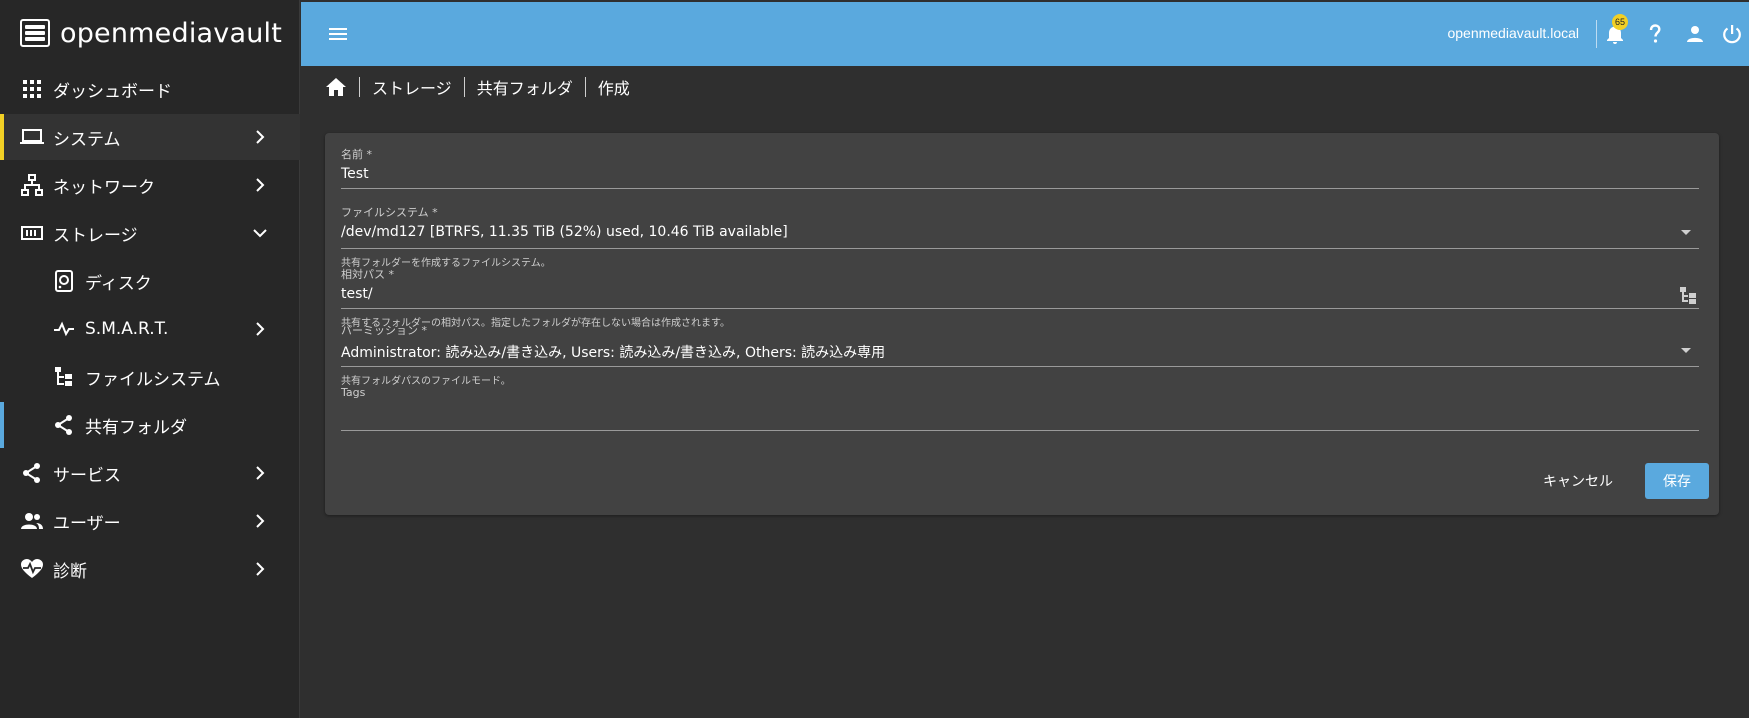 This screenshot has height=718, width=1749. I want to click on sidebar-item-filesystems: ファイルシステム, so click(150, 377).